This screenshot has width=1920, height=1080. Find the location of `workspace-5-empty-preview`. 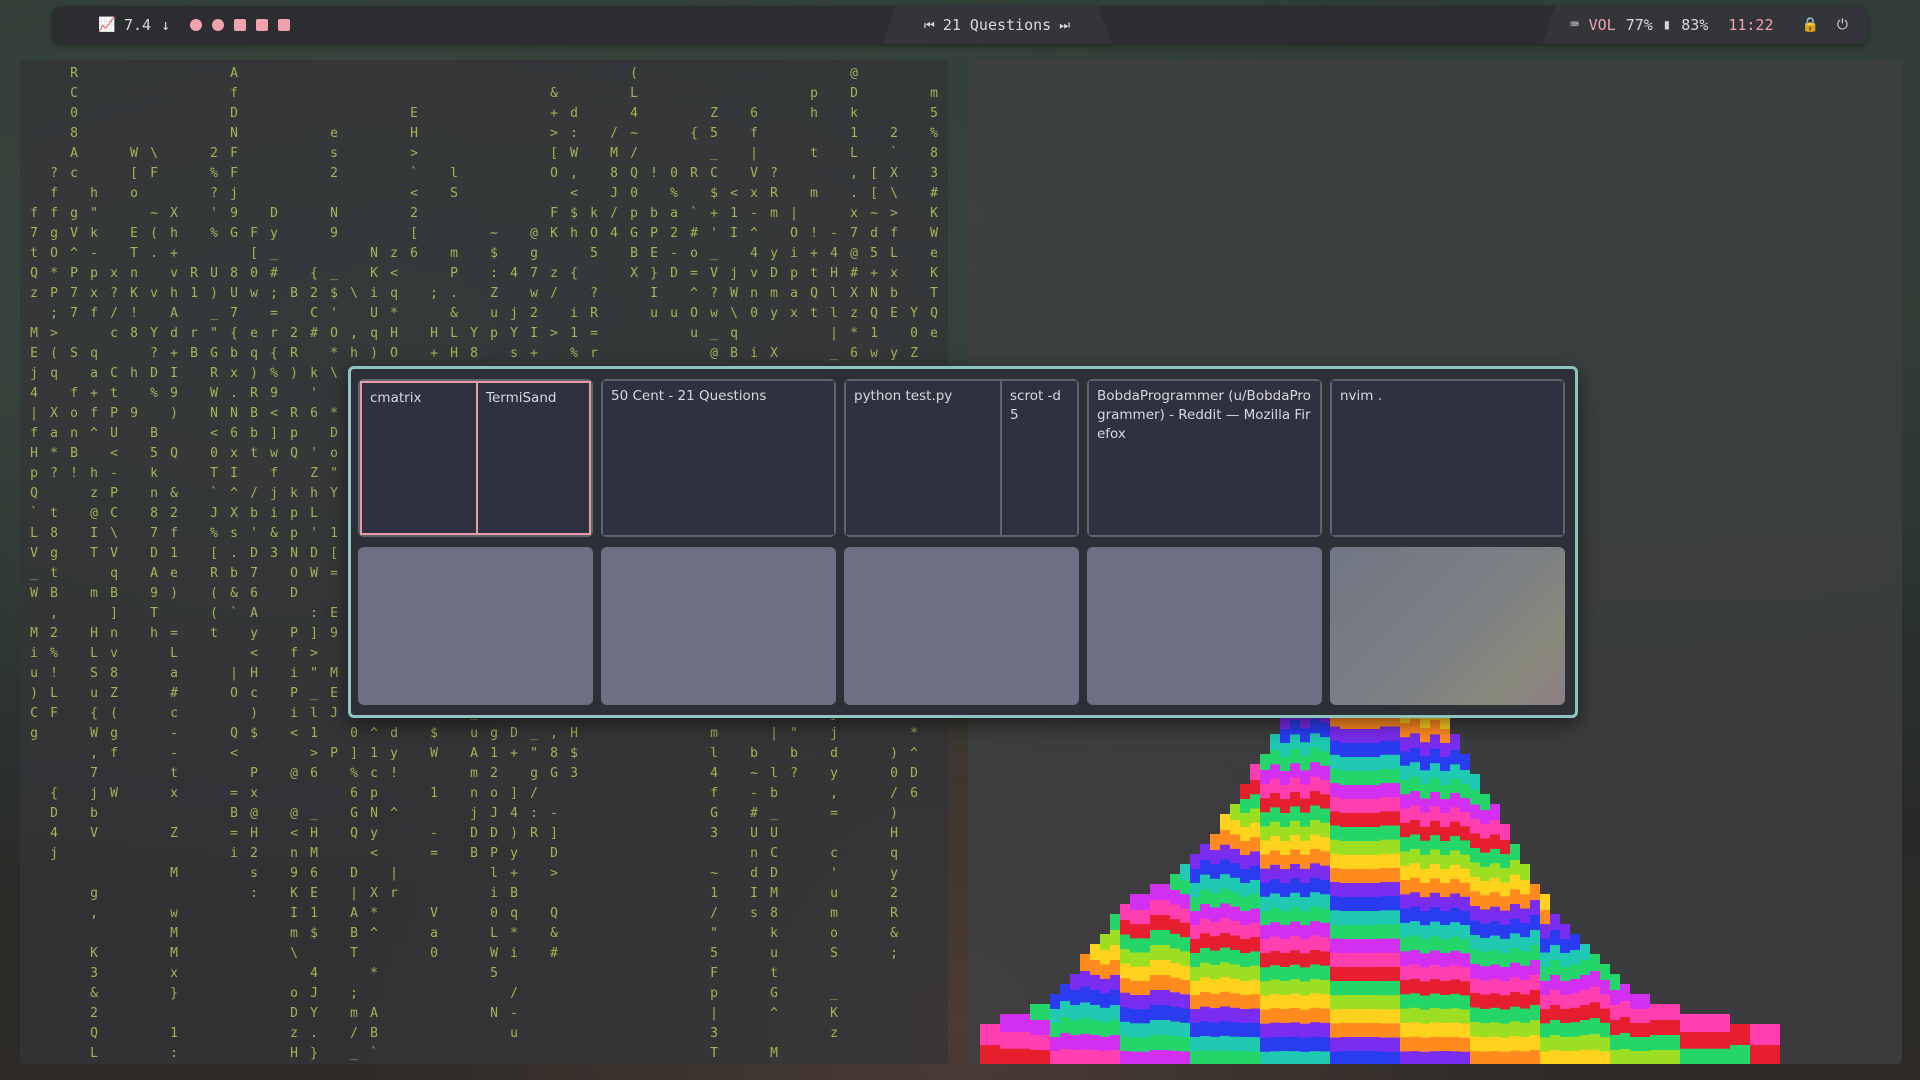

workspace-5-empty-preview is located at coordinates (1447, 626).